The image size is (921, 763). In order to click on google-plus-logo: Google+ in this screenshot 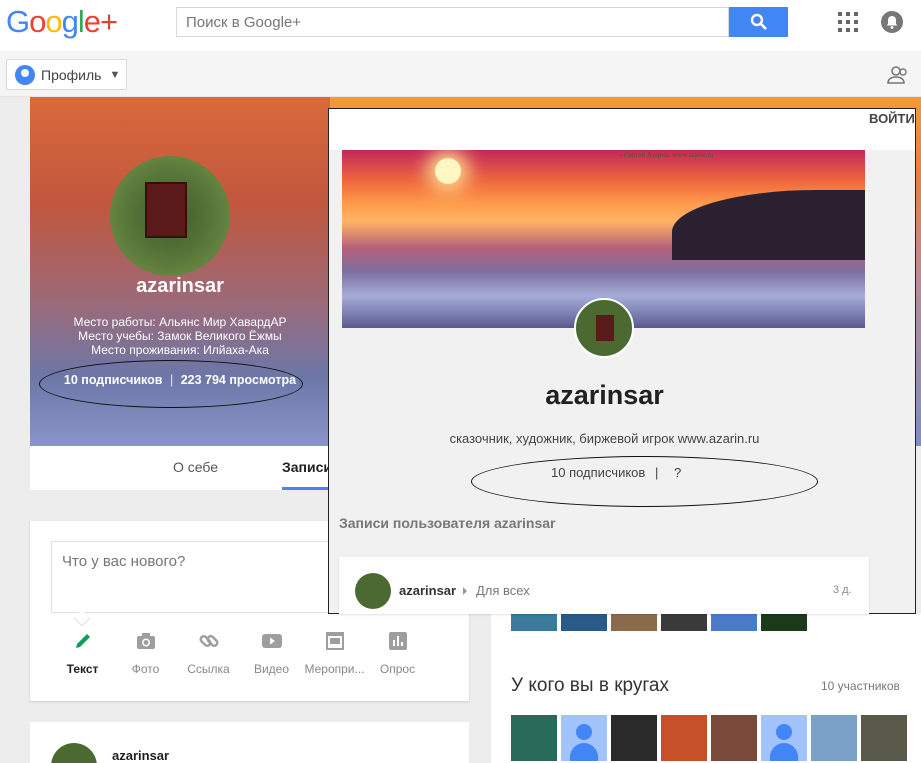, I will do `click(62, 22)`.